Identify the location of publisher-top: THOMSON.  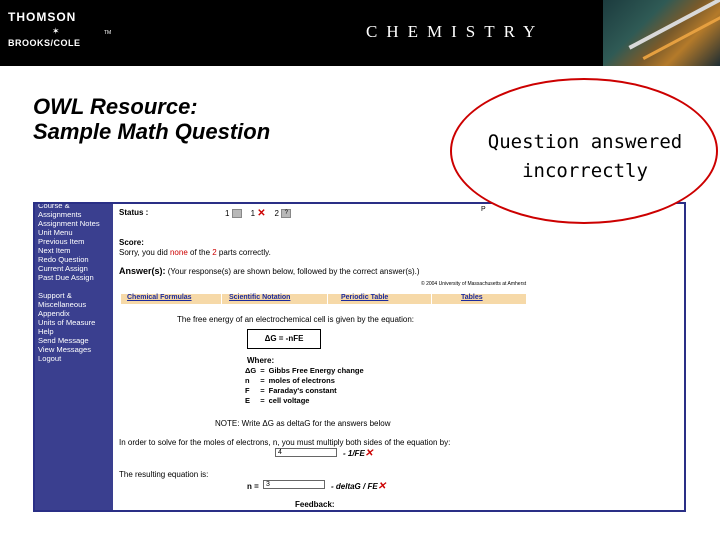
(42, 17).